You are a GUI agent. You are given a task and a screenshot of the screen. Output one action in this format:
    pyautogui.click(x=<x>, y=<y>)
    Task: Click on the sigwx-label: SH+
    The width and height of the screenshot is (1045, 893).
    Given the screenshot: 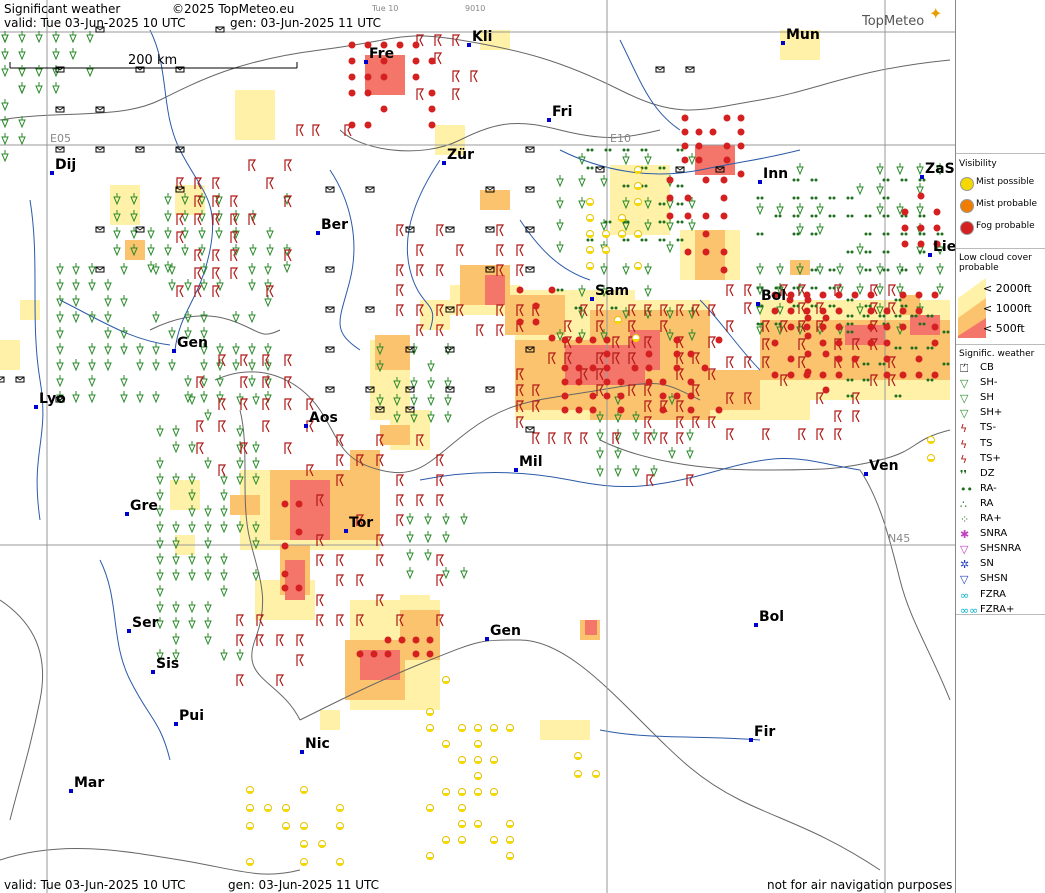 What is the action you would take?
    pyautogui.click(x=991, y=413)
    